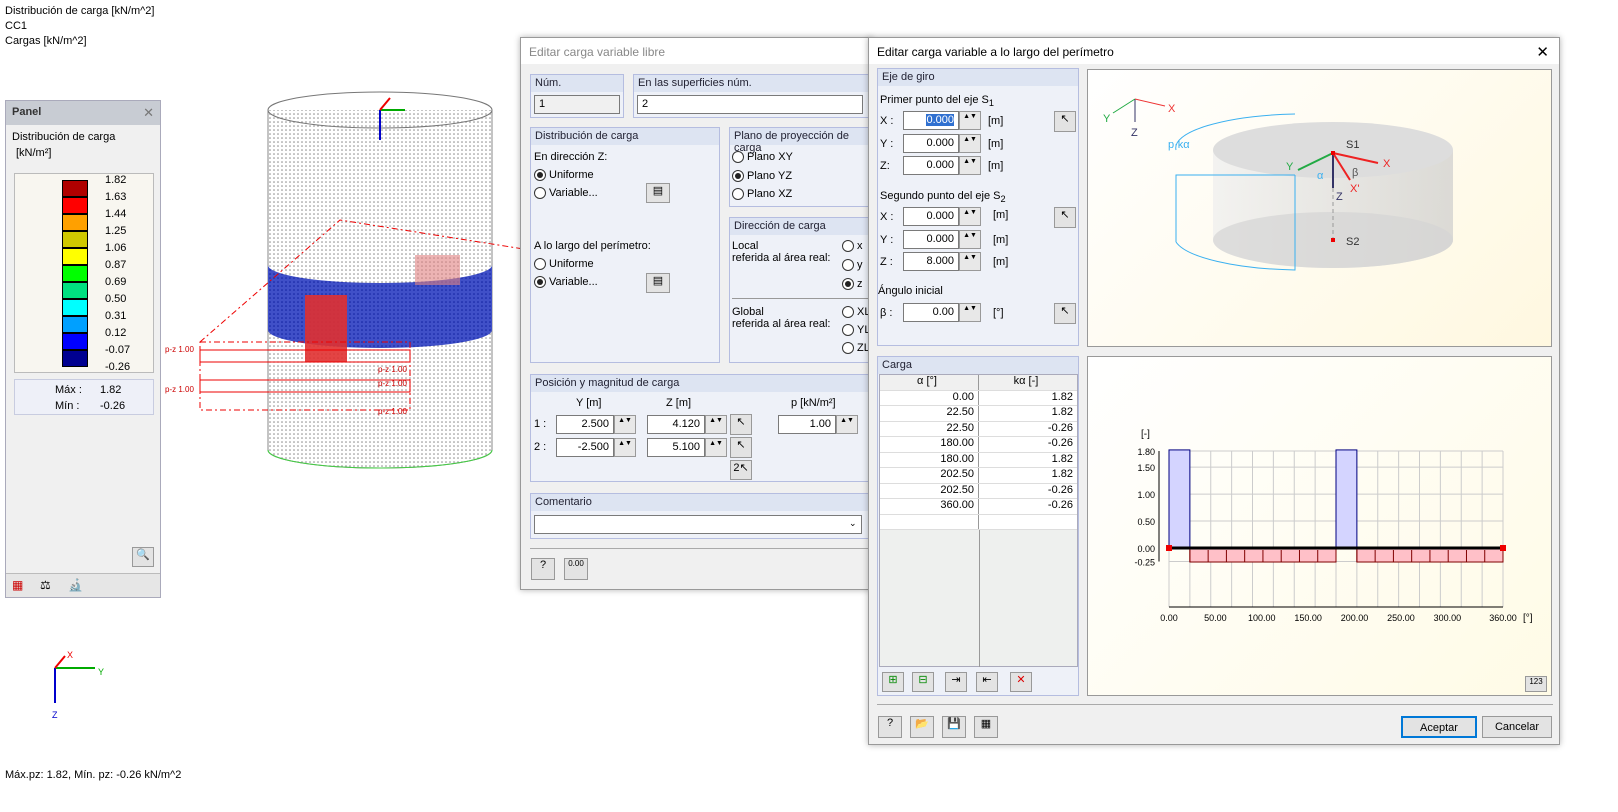  I want to click on y2-input: -2.500, so click(585, 447).